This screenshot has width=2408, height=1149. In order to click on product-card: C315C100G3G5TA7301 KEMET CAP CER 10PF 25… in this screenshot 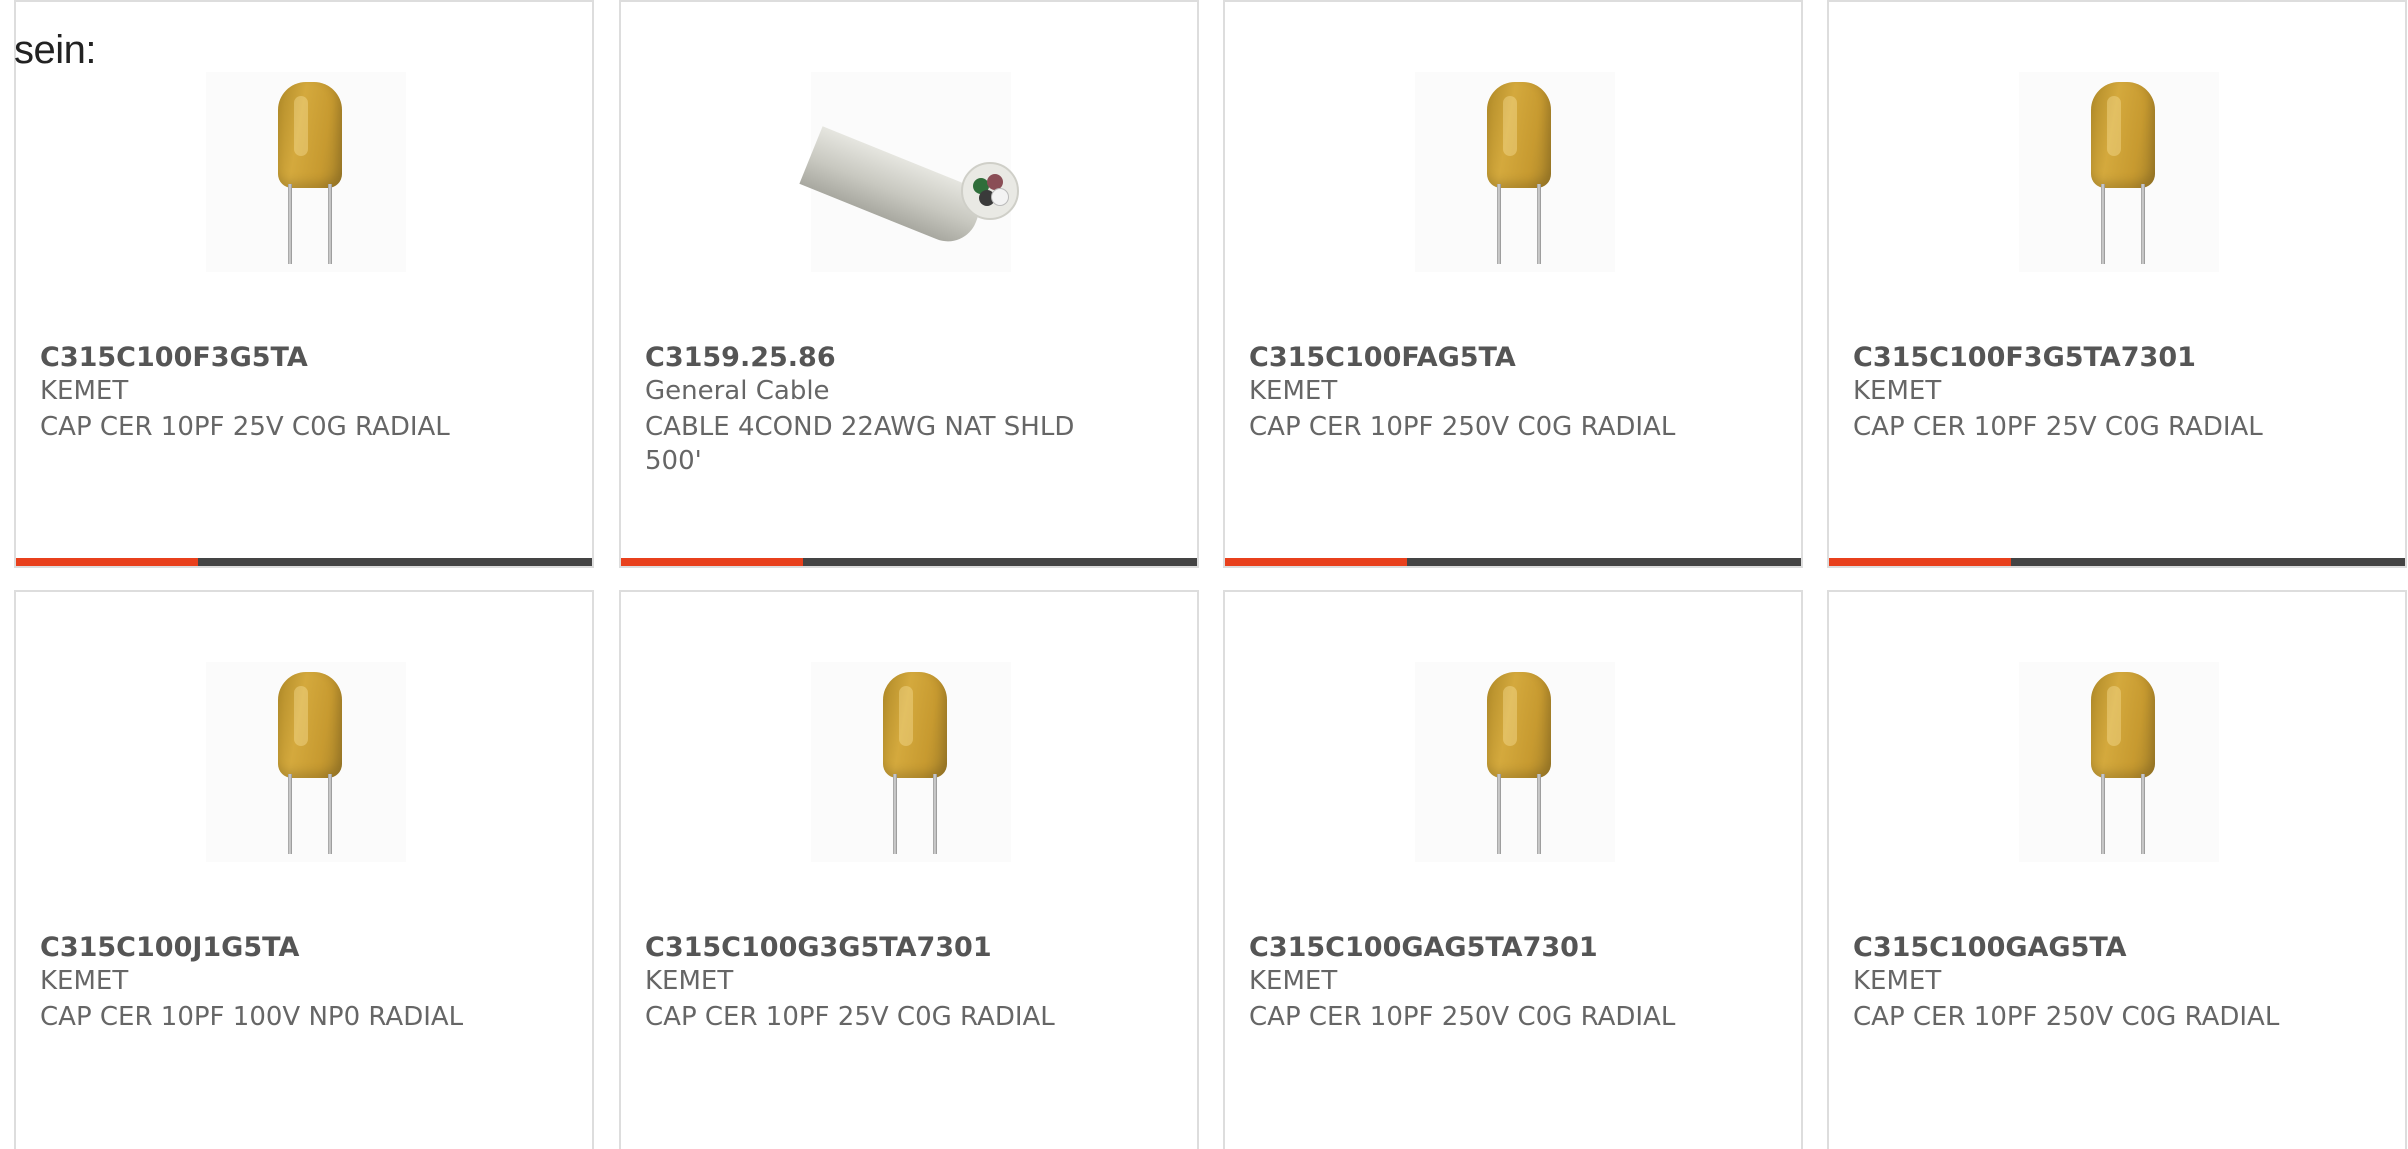, I will do `click(909, 869)`.